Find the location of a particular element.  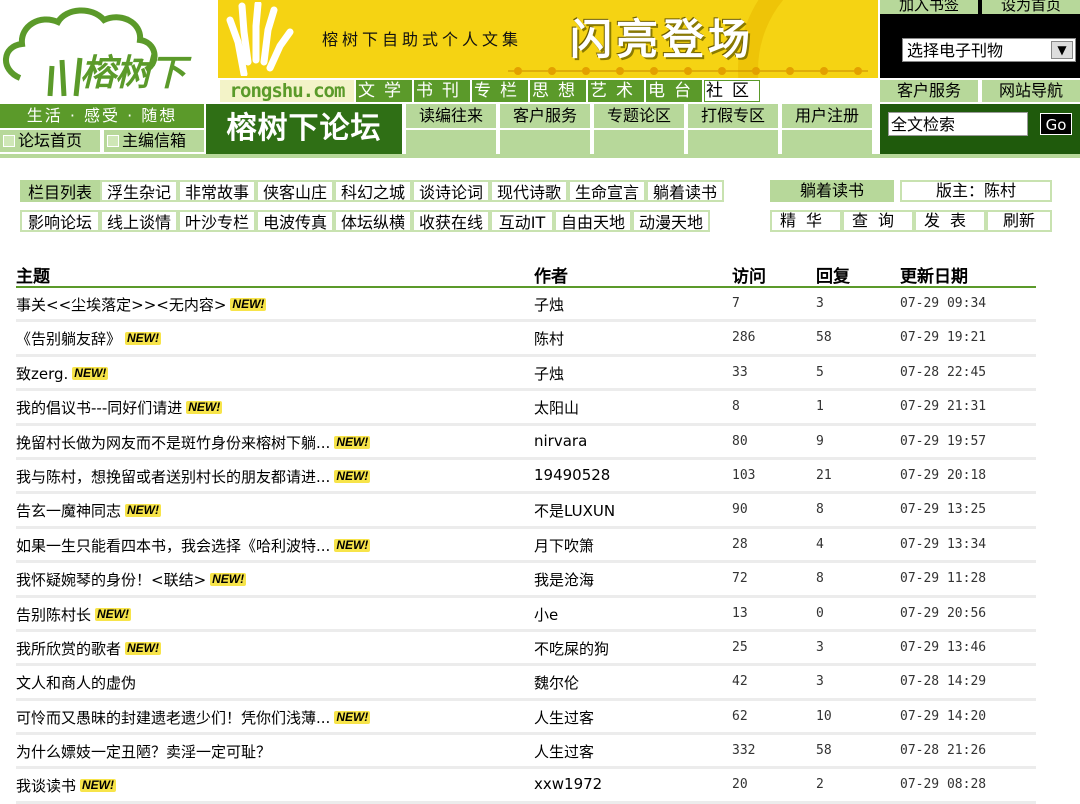

channel-community: 社区 is located at coordinates (732, 91).